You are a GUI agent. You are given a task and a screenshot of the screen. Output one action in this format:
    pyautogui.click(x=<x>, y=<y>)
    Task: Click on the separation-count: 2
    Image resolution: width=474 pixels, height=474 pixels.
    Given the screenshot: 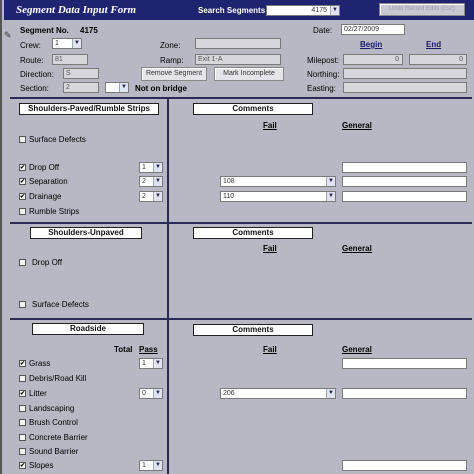 What is the action you would take?
    pyautogui.click(x=144, y=181)
    